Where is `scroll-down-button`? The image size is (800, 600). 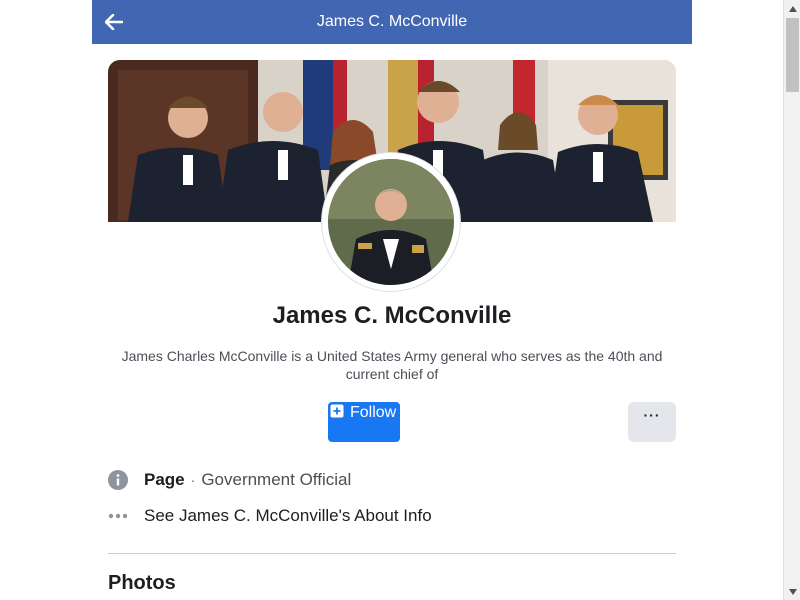
scroll-down-button is located at coordinates (792, 591).